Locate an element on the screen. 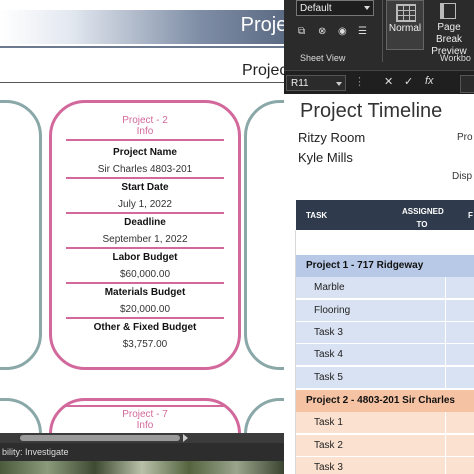 This screenshot has width=474, height=474. options-icon: ☰ is located at coordinates (362, 31).